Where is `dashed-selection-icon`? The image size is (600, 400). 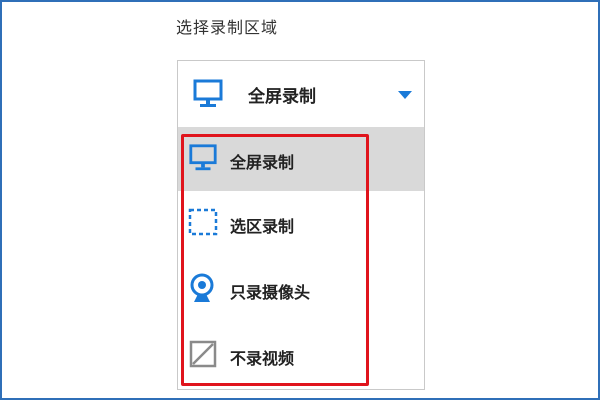
dashed-selection-icon is located at coordinates (203, 224).